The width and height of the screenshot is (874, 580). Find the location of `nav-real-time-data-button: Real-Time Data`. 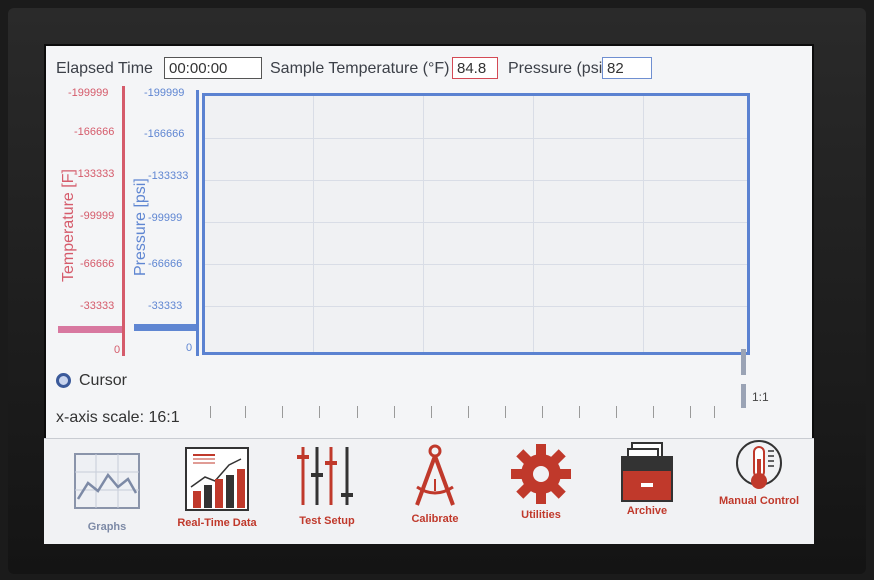

nav-real-time-data-button: Real-Time Data is located at coordinates (217, 491).